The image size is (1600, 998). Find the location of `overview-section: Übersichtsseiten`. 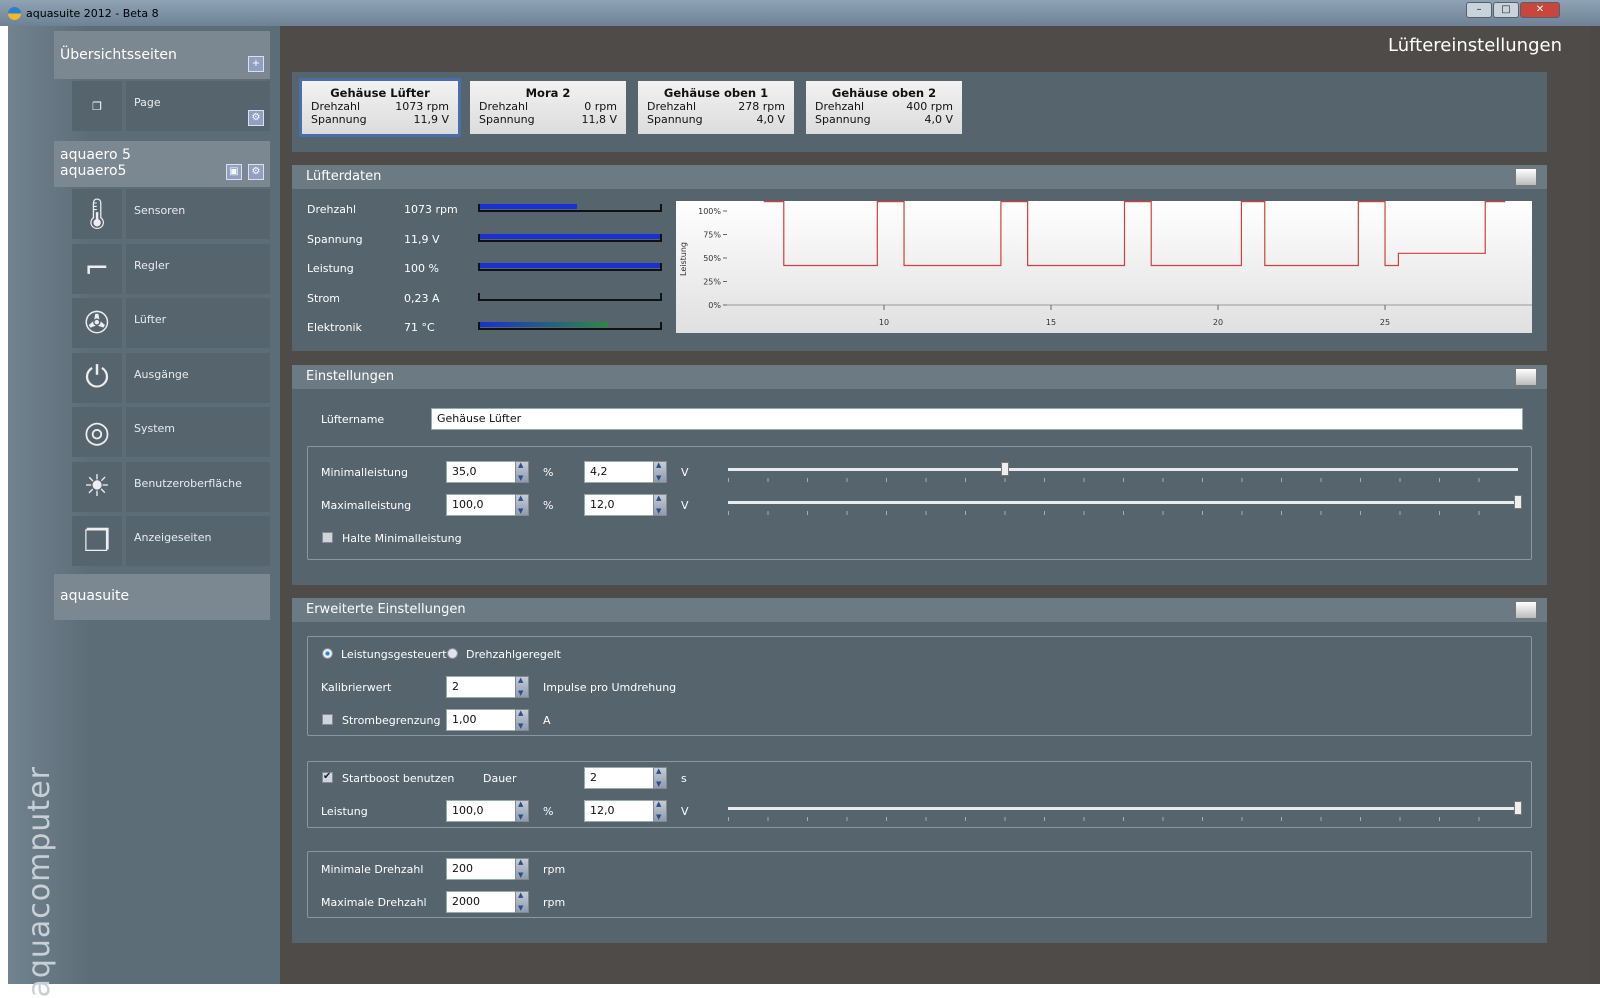

overview-section: Übersichtsseiten is located at coordinates (162, 55).